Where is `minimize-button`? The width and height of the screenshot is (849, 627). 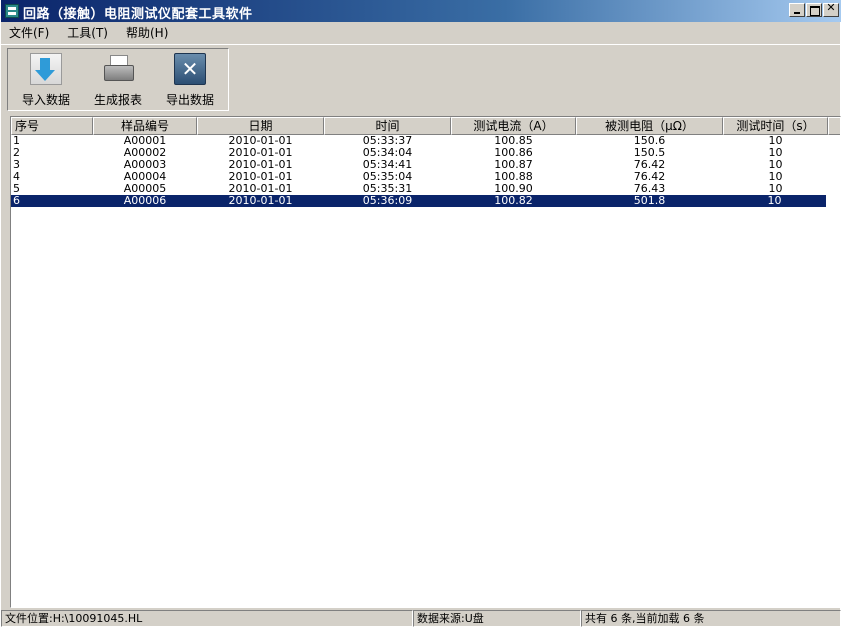
minimize-button is located at coordinates (797, 10).